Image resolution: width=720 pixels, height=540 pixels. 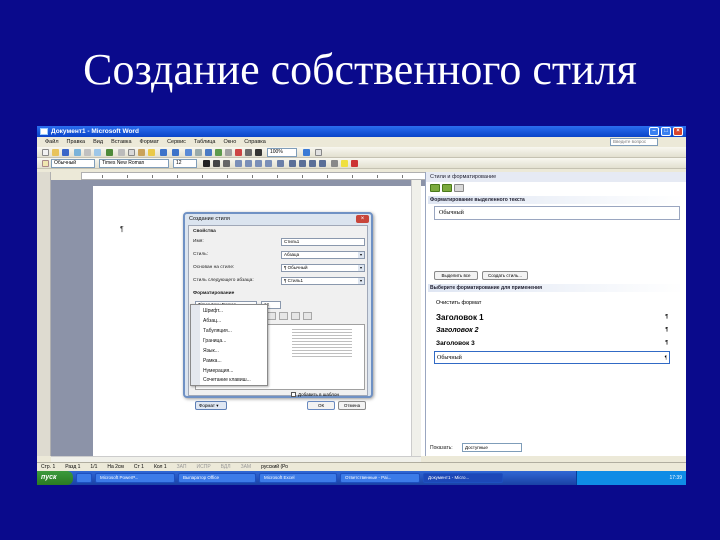 I want to click on vertical-ruler, so click(x=44, y=314).